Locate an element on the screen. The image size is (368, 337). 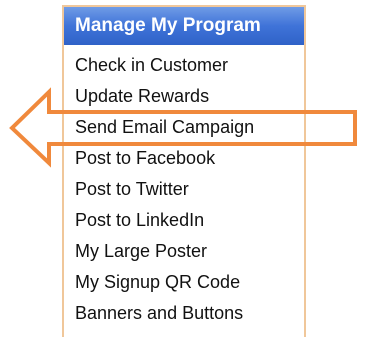
menu-item-check-in-customer: Check in Customer is located at coordinates (184, 65).